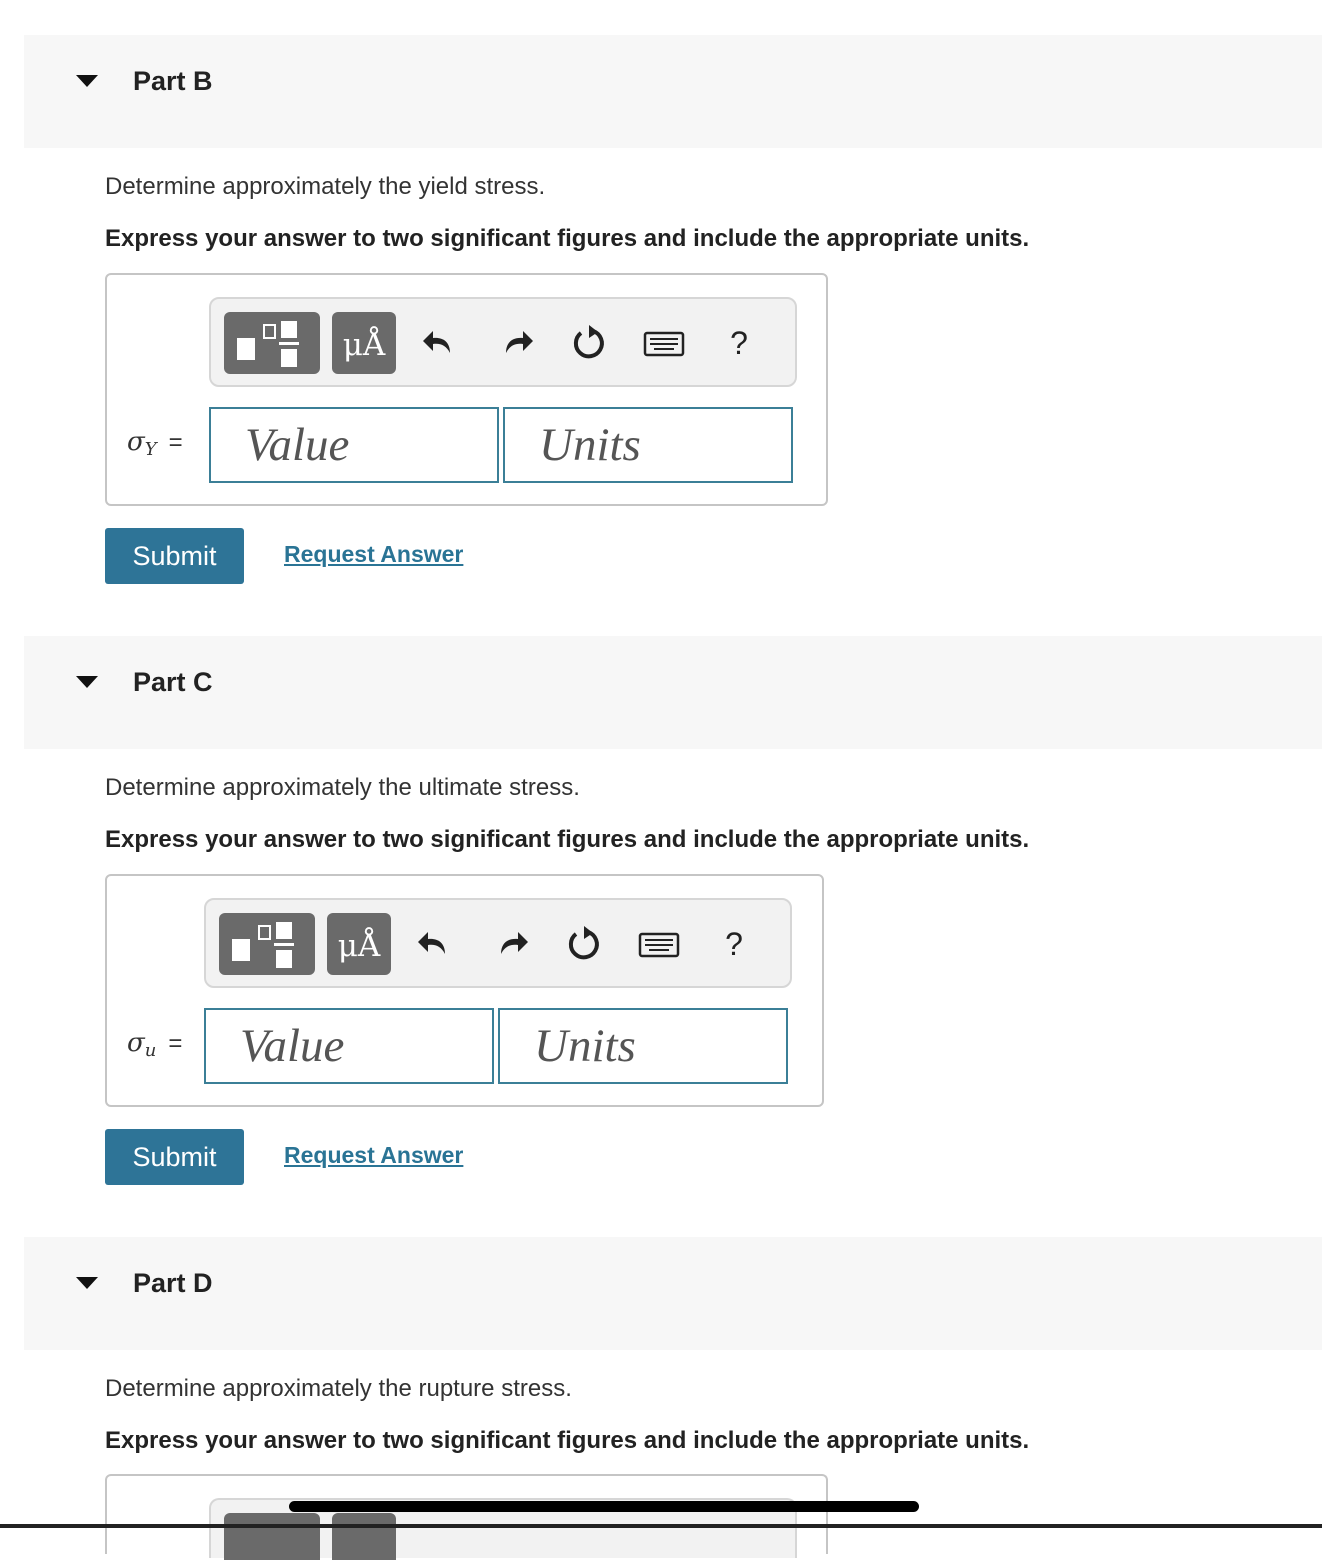 Image resolution: width=1322 pixels, height=1560 pixels. I want to click on part-title: Part B, so click(173, 81).